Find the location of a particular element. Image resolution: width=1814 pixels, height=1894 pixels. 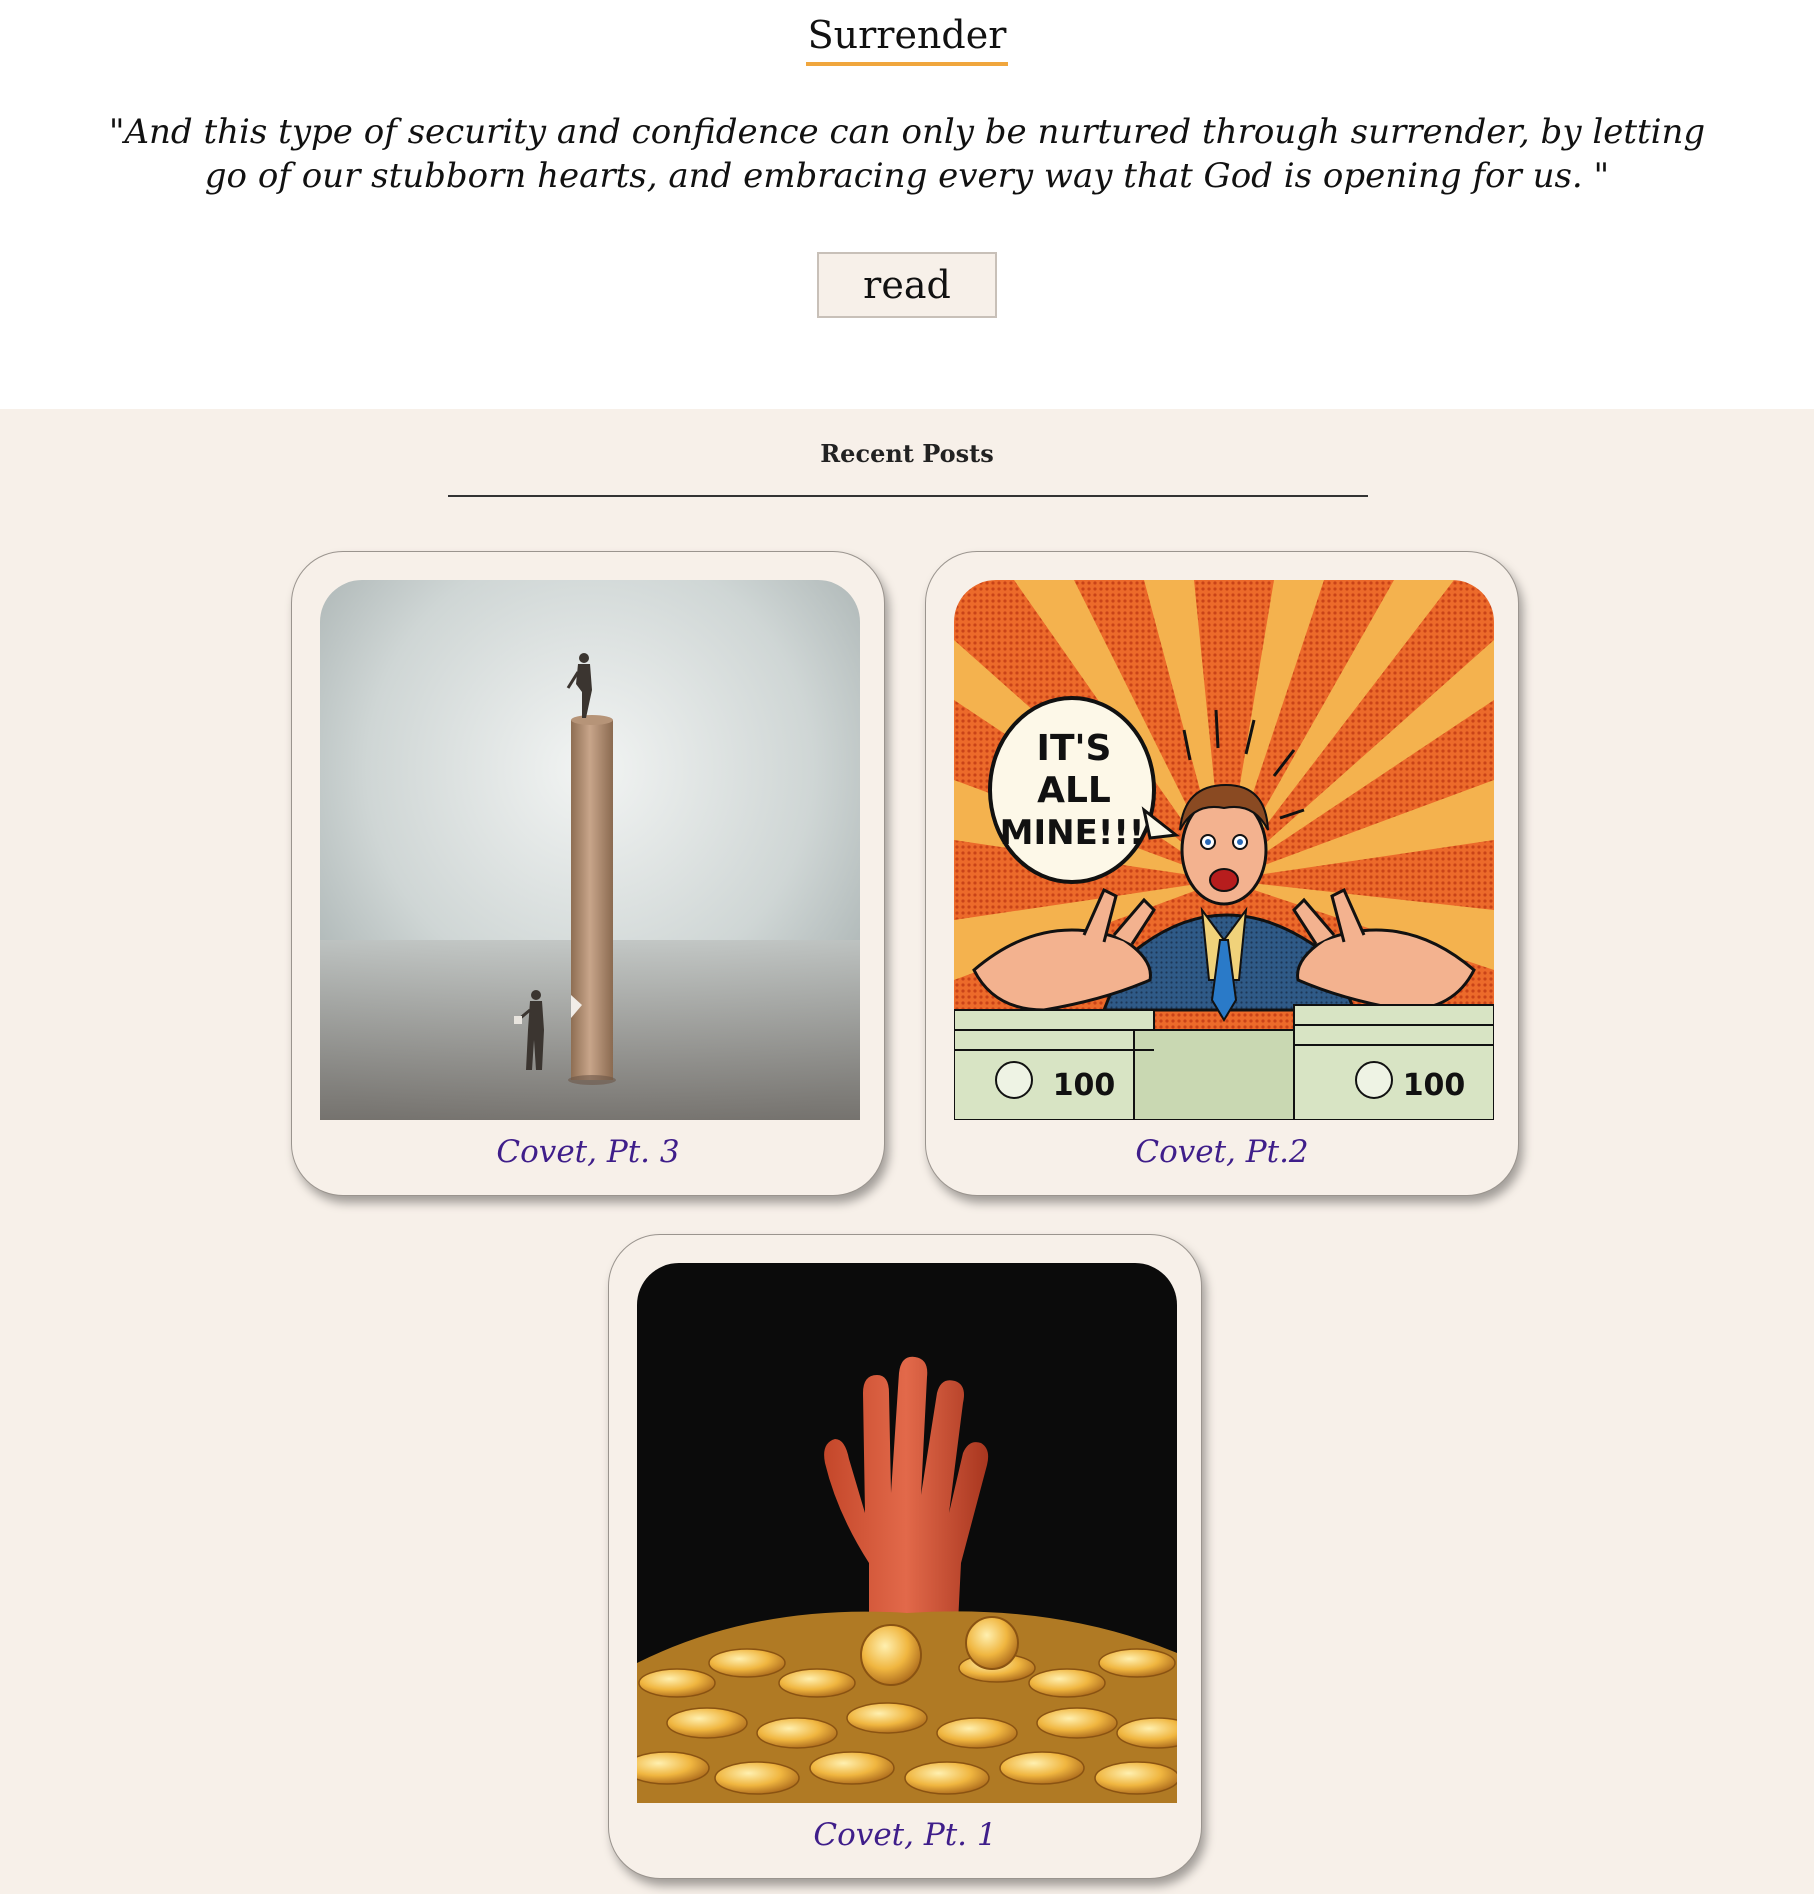

post-image-pillar is located at coordinates (590, 850).